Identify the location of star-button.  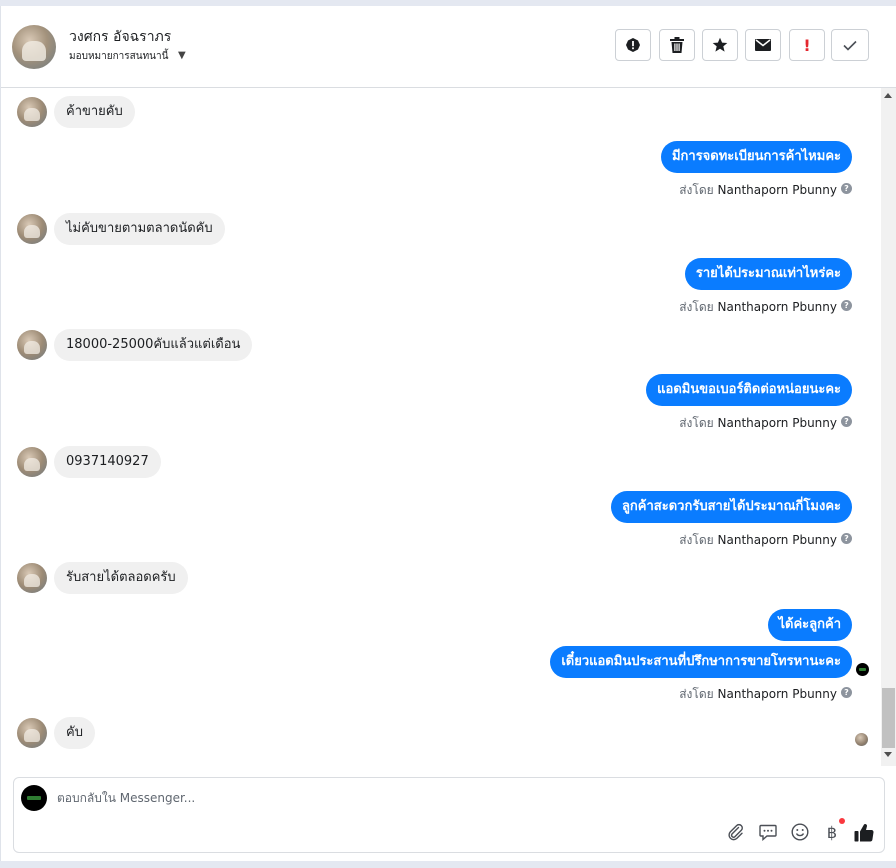
(720, 45).